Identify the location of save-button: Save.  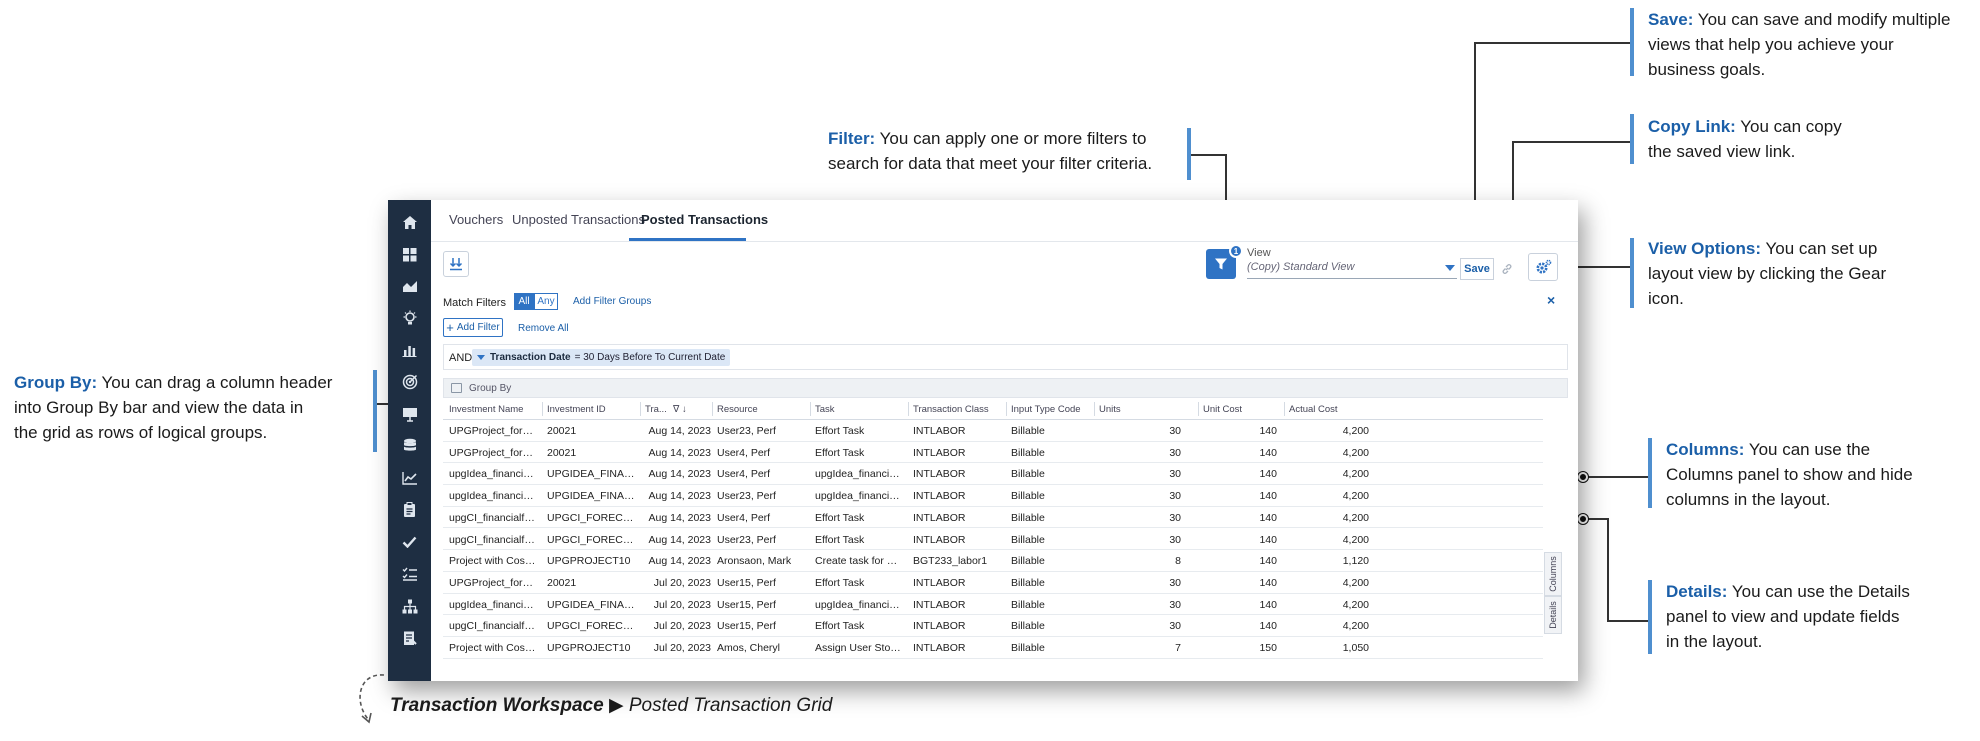
(1477, 269).